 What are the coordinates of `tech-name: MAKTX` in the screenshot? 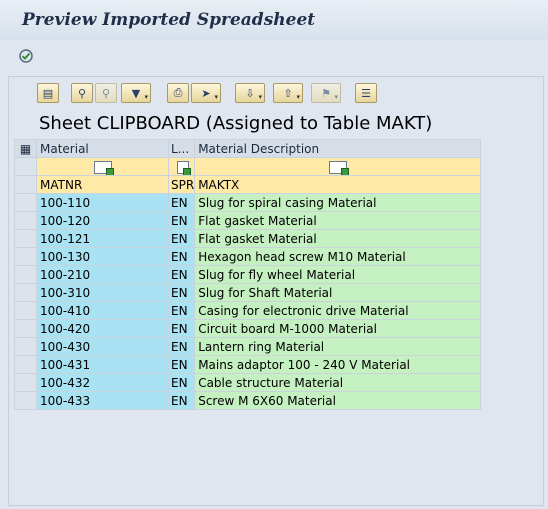 It's located at (338, 184).